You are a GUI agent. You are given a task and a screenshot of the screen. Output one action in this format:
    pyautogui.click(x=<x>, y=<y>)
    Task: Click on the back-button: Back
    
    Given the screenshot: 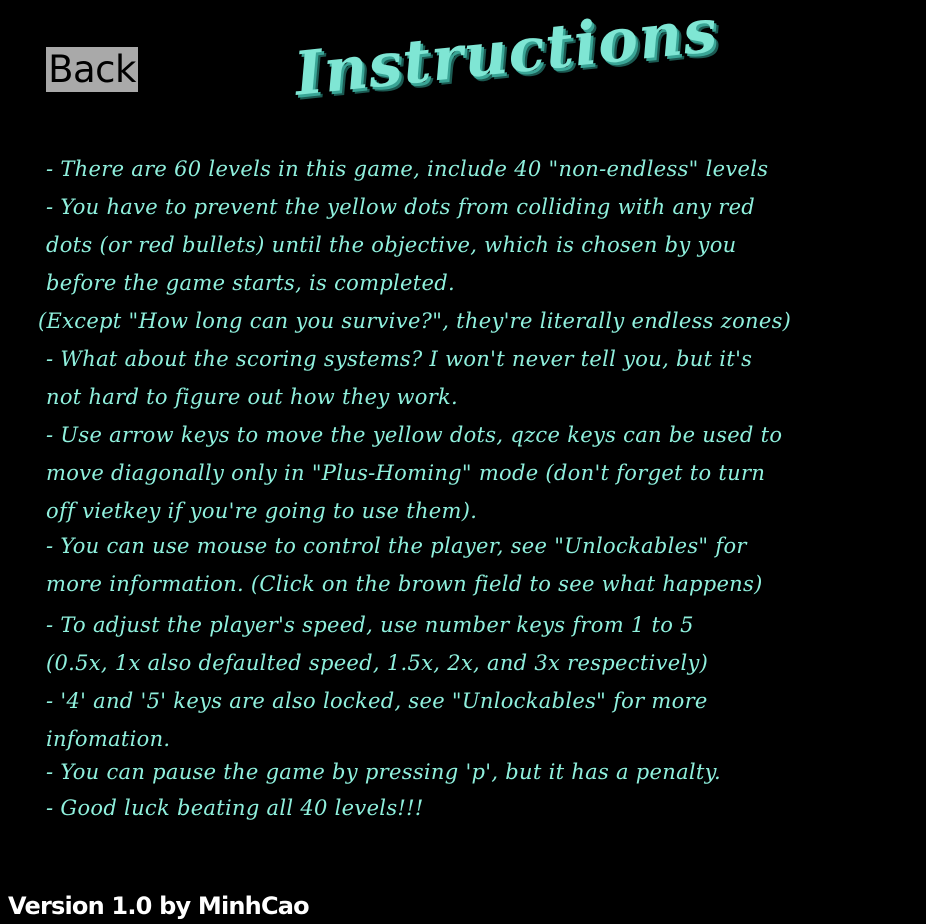 What is the action you would take?
    pyautogui.click(x=92, y=69)
    